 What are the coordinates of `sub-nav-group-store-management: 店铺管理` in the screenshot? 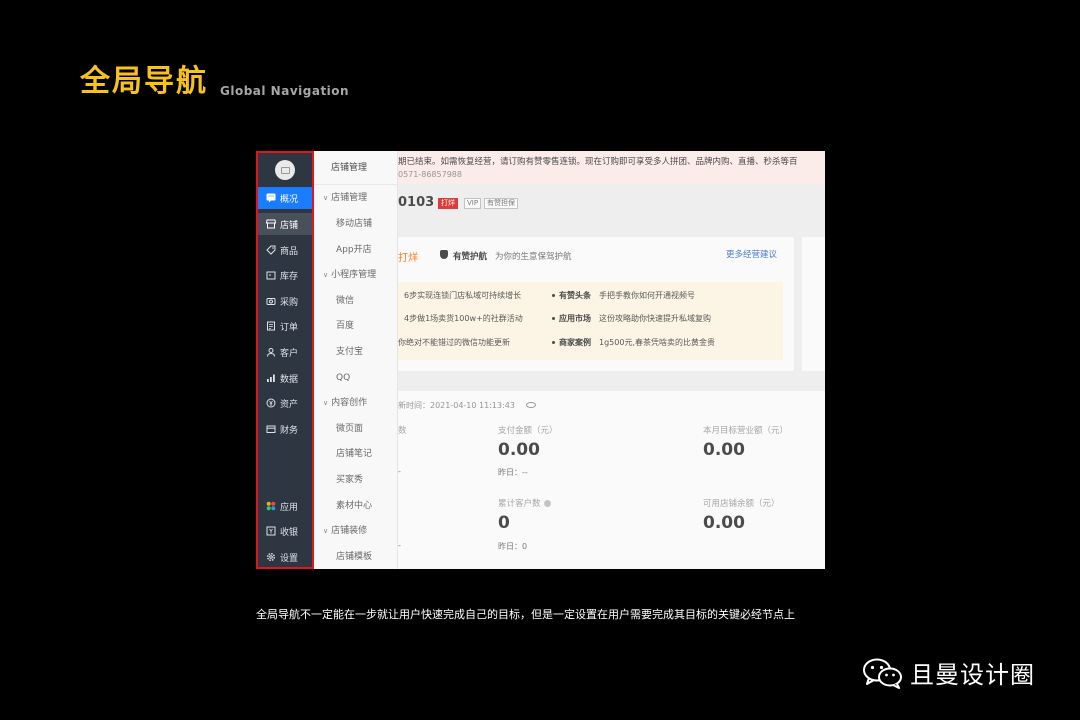 It's located at (356, 198).